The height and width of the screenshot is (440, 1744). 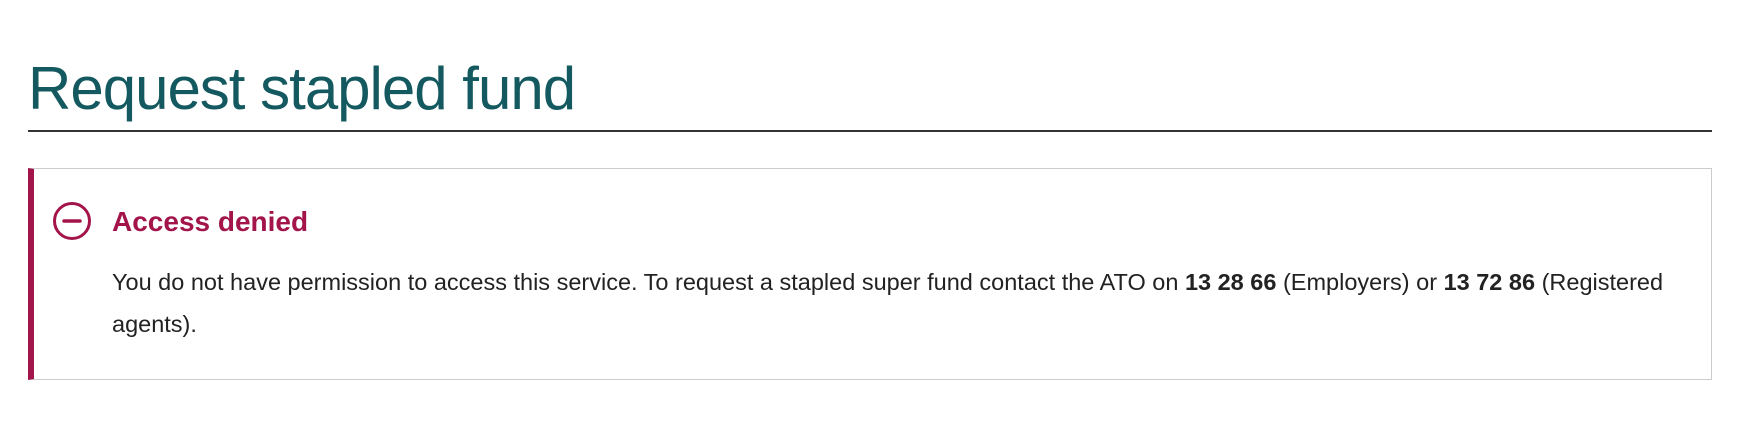 What do you see at coordinates (870, 131) in the screenshot?
I see `title-divider` at bounding box center [870, 131].